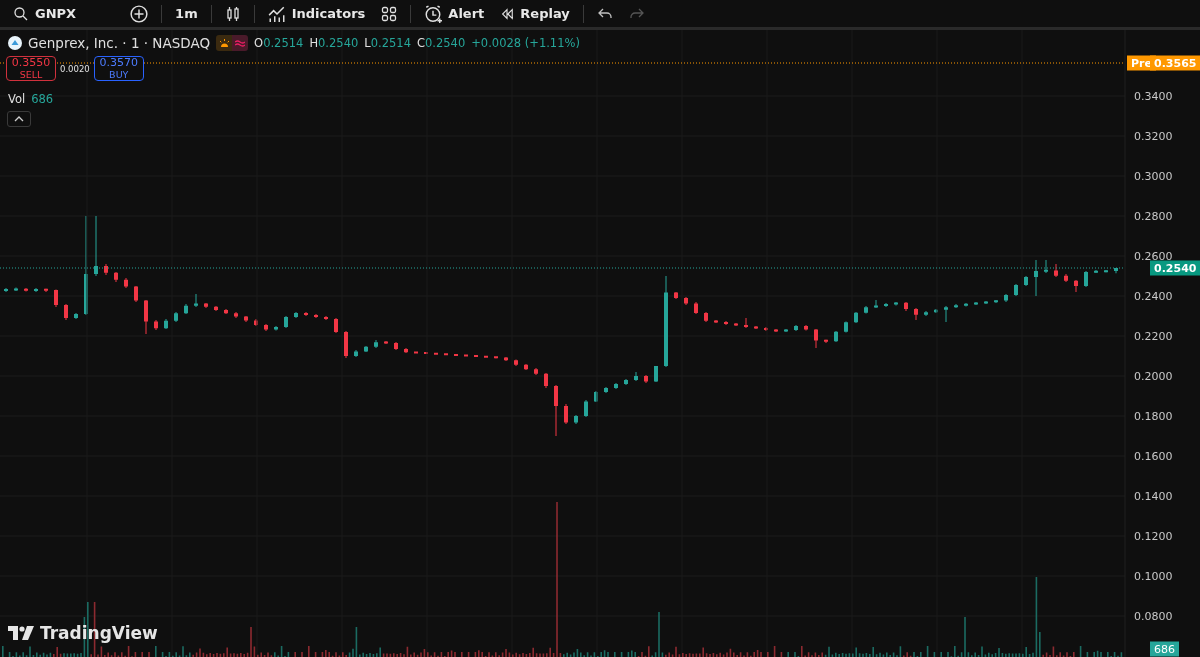 This screenshot has width=1200, height=657. Describe the element at coordinates (21, 13) in the screenshot. I see `search-icon` at that location.